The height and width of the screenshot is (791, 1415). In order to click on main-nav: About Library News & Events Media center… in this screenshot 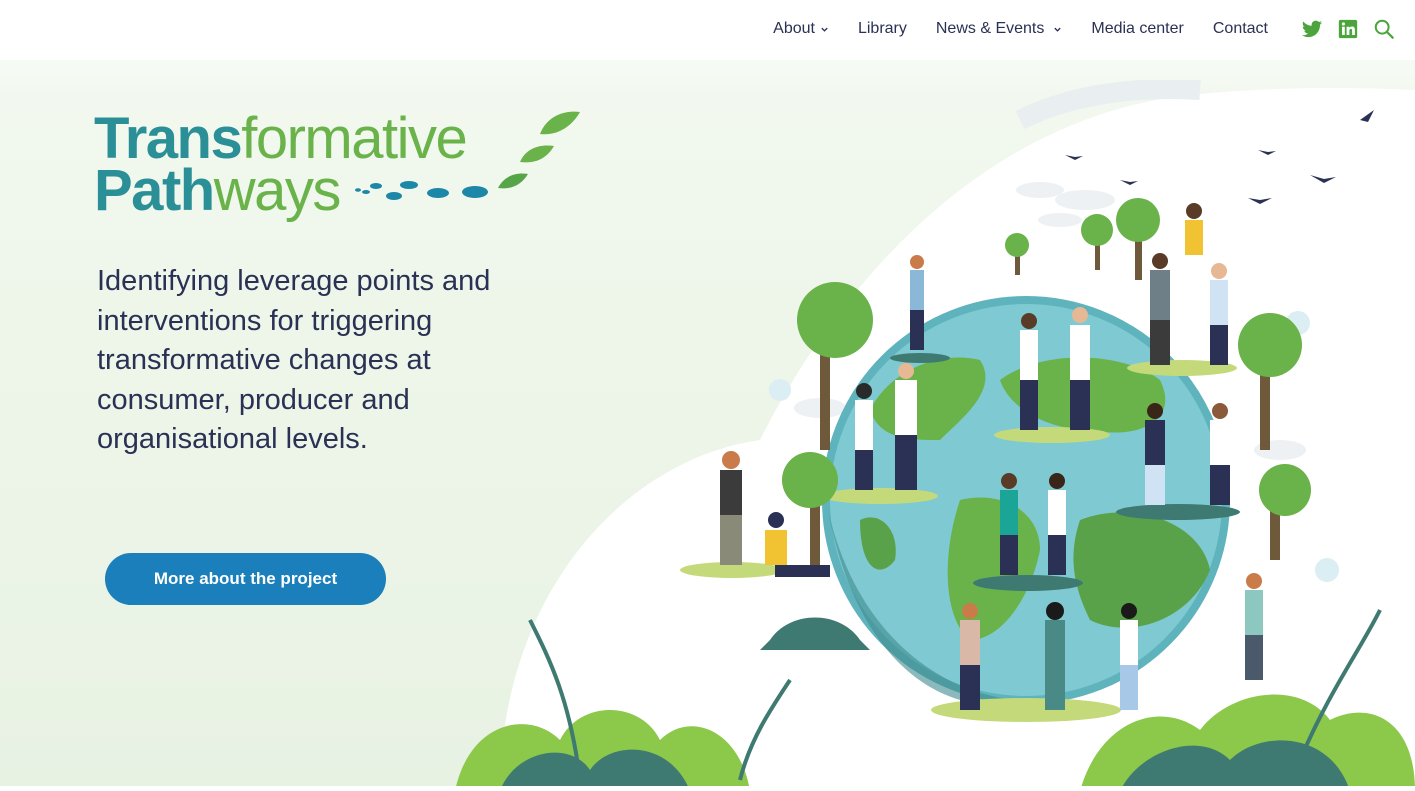, I will do `click(1069, 29)`.